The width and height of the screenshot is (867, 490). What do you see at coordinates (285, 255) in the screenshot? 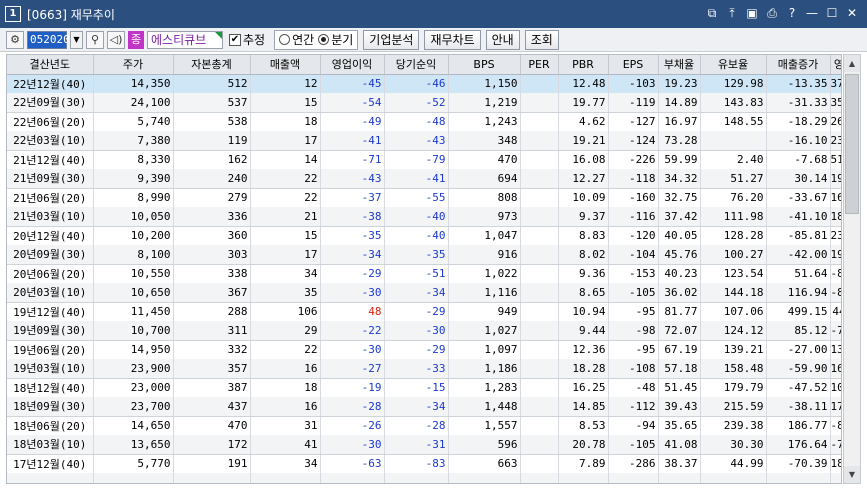
I see `table-cell: 17` at bounding box center [285, 255].